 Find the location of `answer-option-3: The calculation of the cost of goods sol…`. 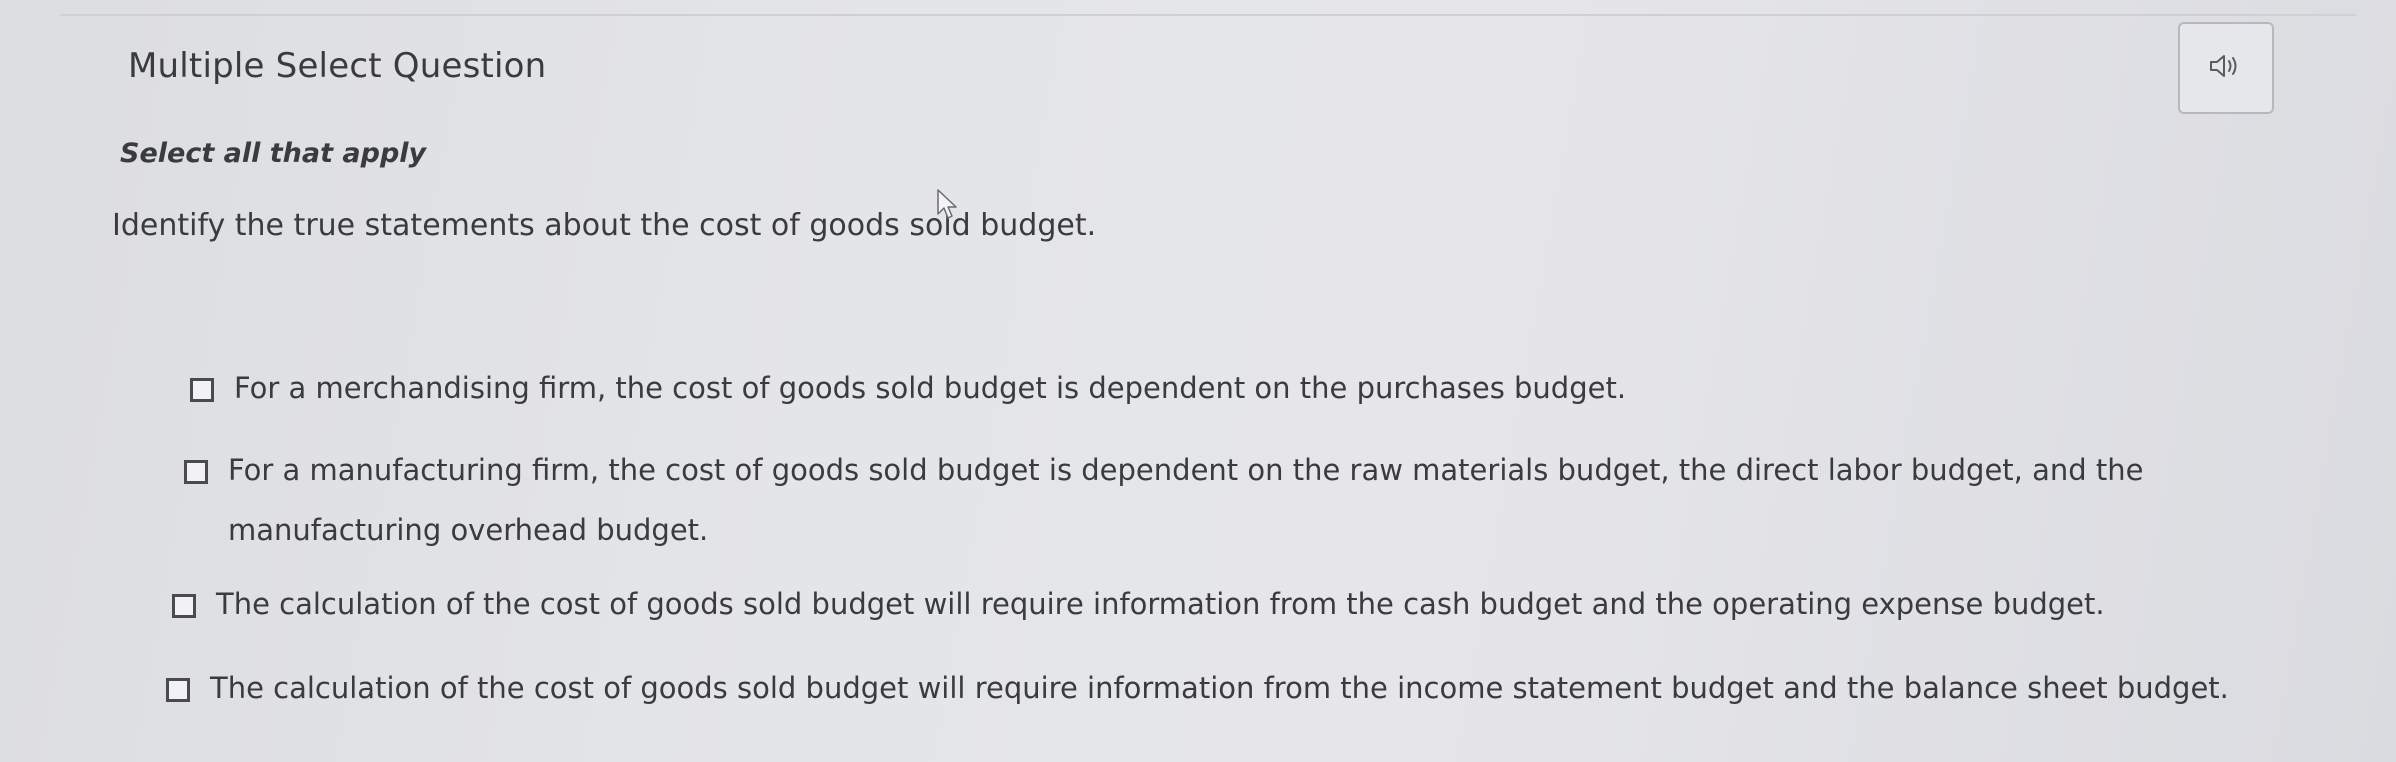

answer-option-3: The calculation of the cost of goods sol… is located at coordinates (1222, 610).